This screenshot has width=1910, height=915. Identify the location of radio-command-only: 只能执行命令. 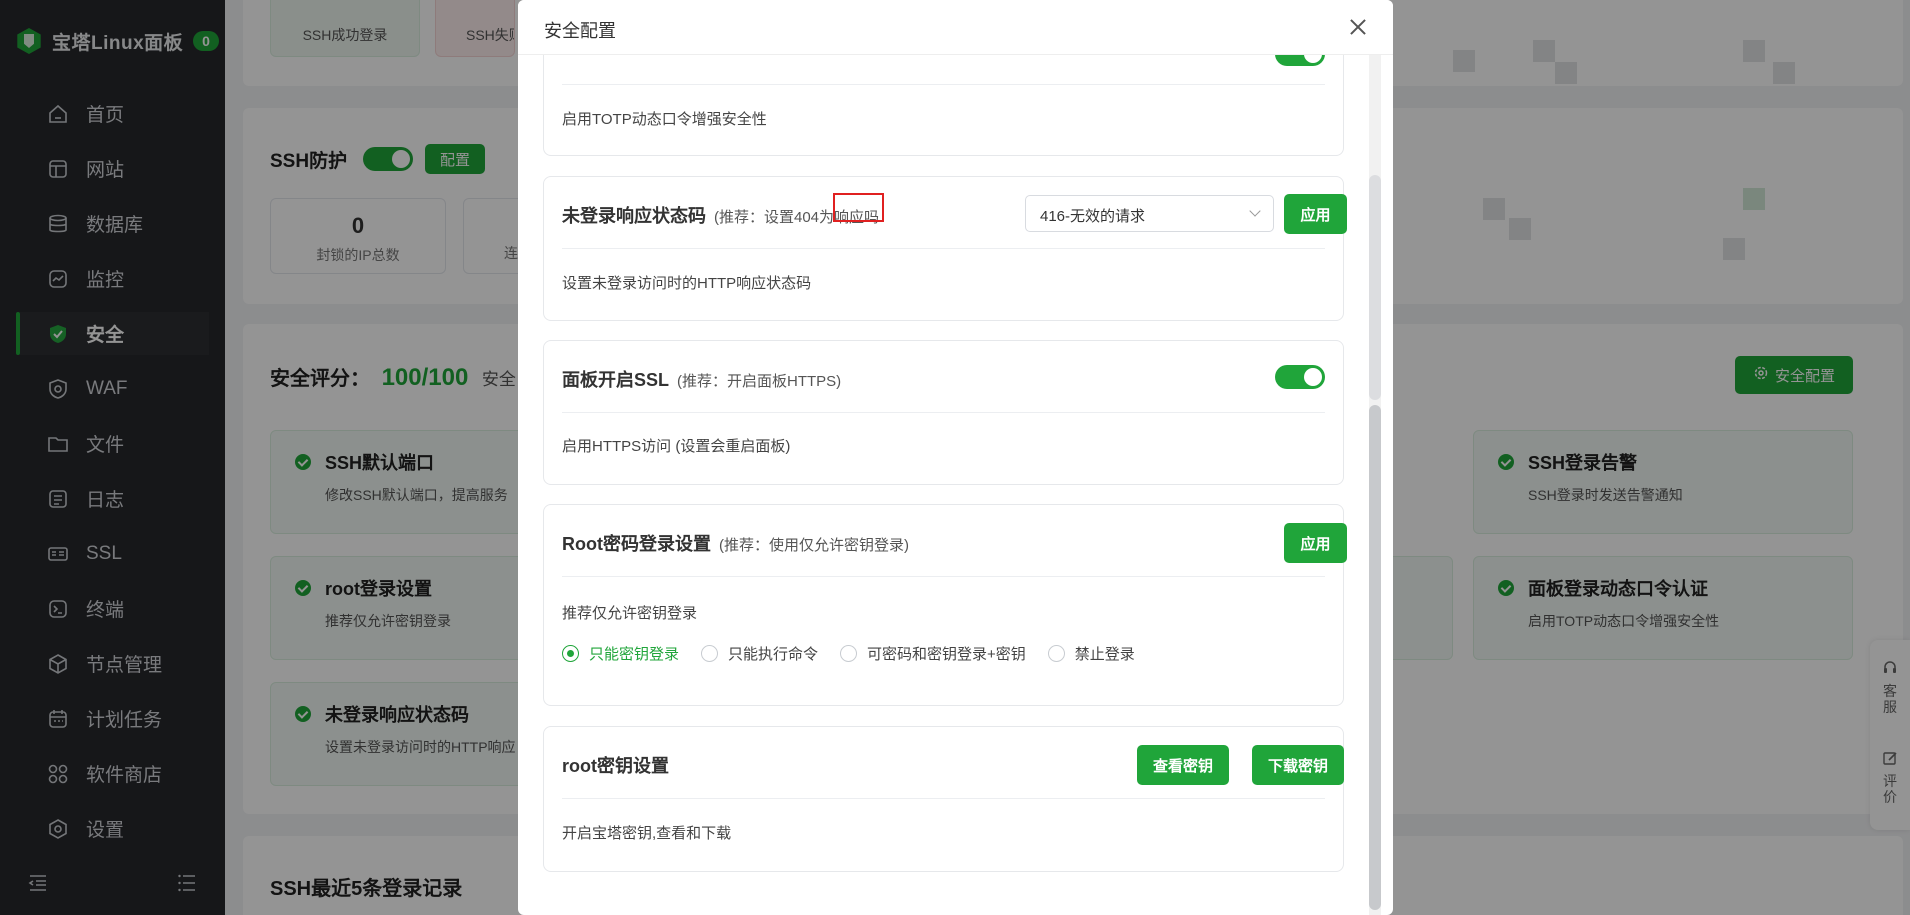
(759, 653).